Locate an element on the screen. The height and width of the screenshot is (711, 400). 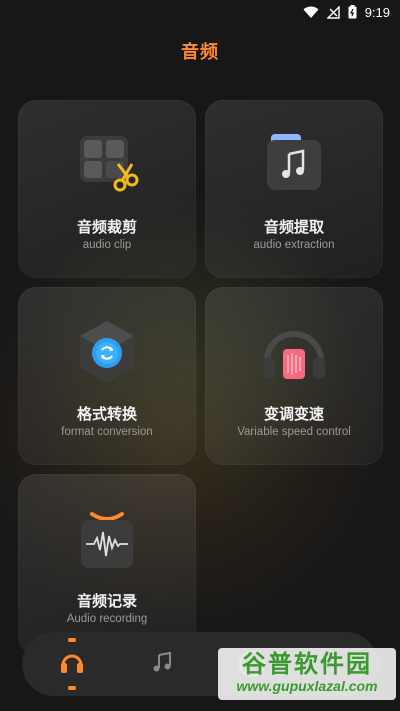
nav-item-music is located at coordinates (162, 664).